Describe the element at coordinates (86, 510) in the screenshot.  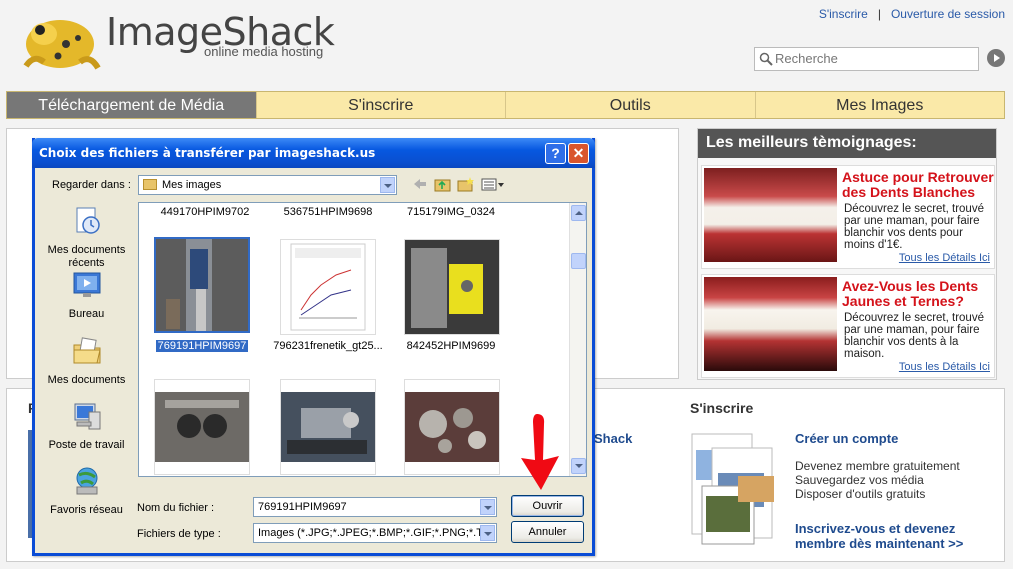
I see `place-label: Favoris réseau` at that location.